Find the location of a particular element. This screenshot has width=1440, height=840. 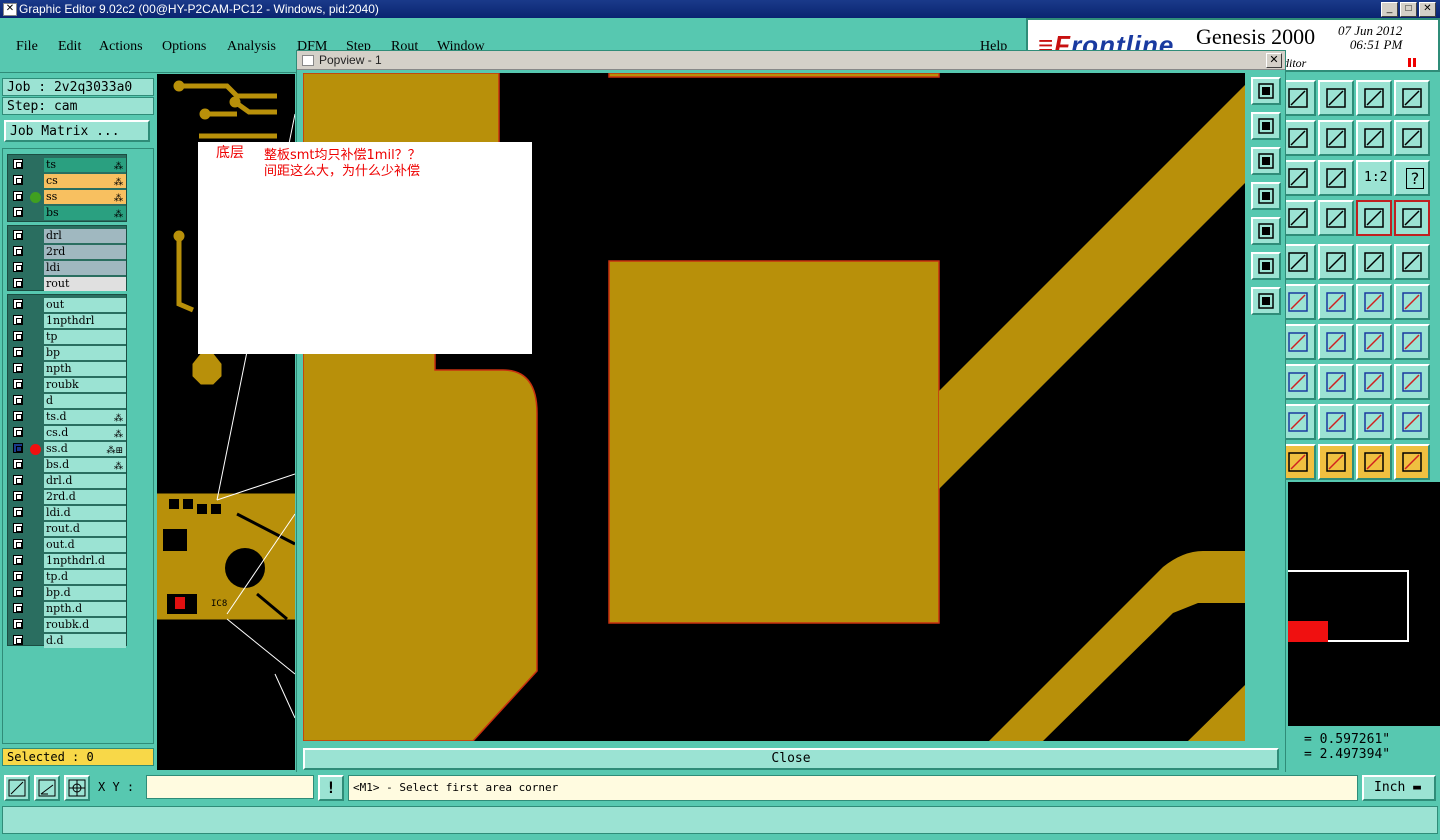

layer-name: roubk.d is located at coordinates (85, 625).